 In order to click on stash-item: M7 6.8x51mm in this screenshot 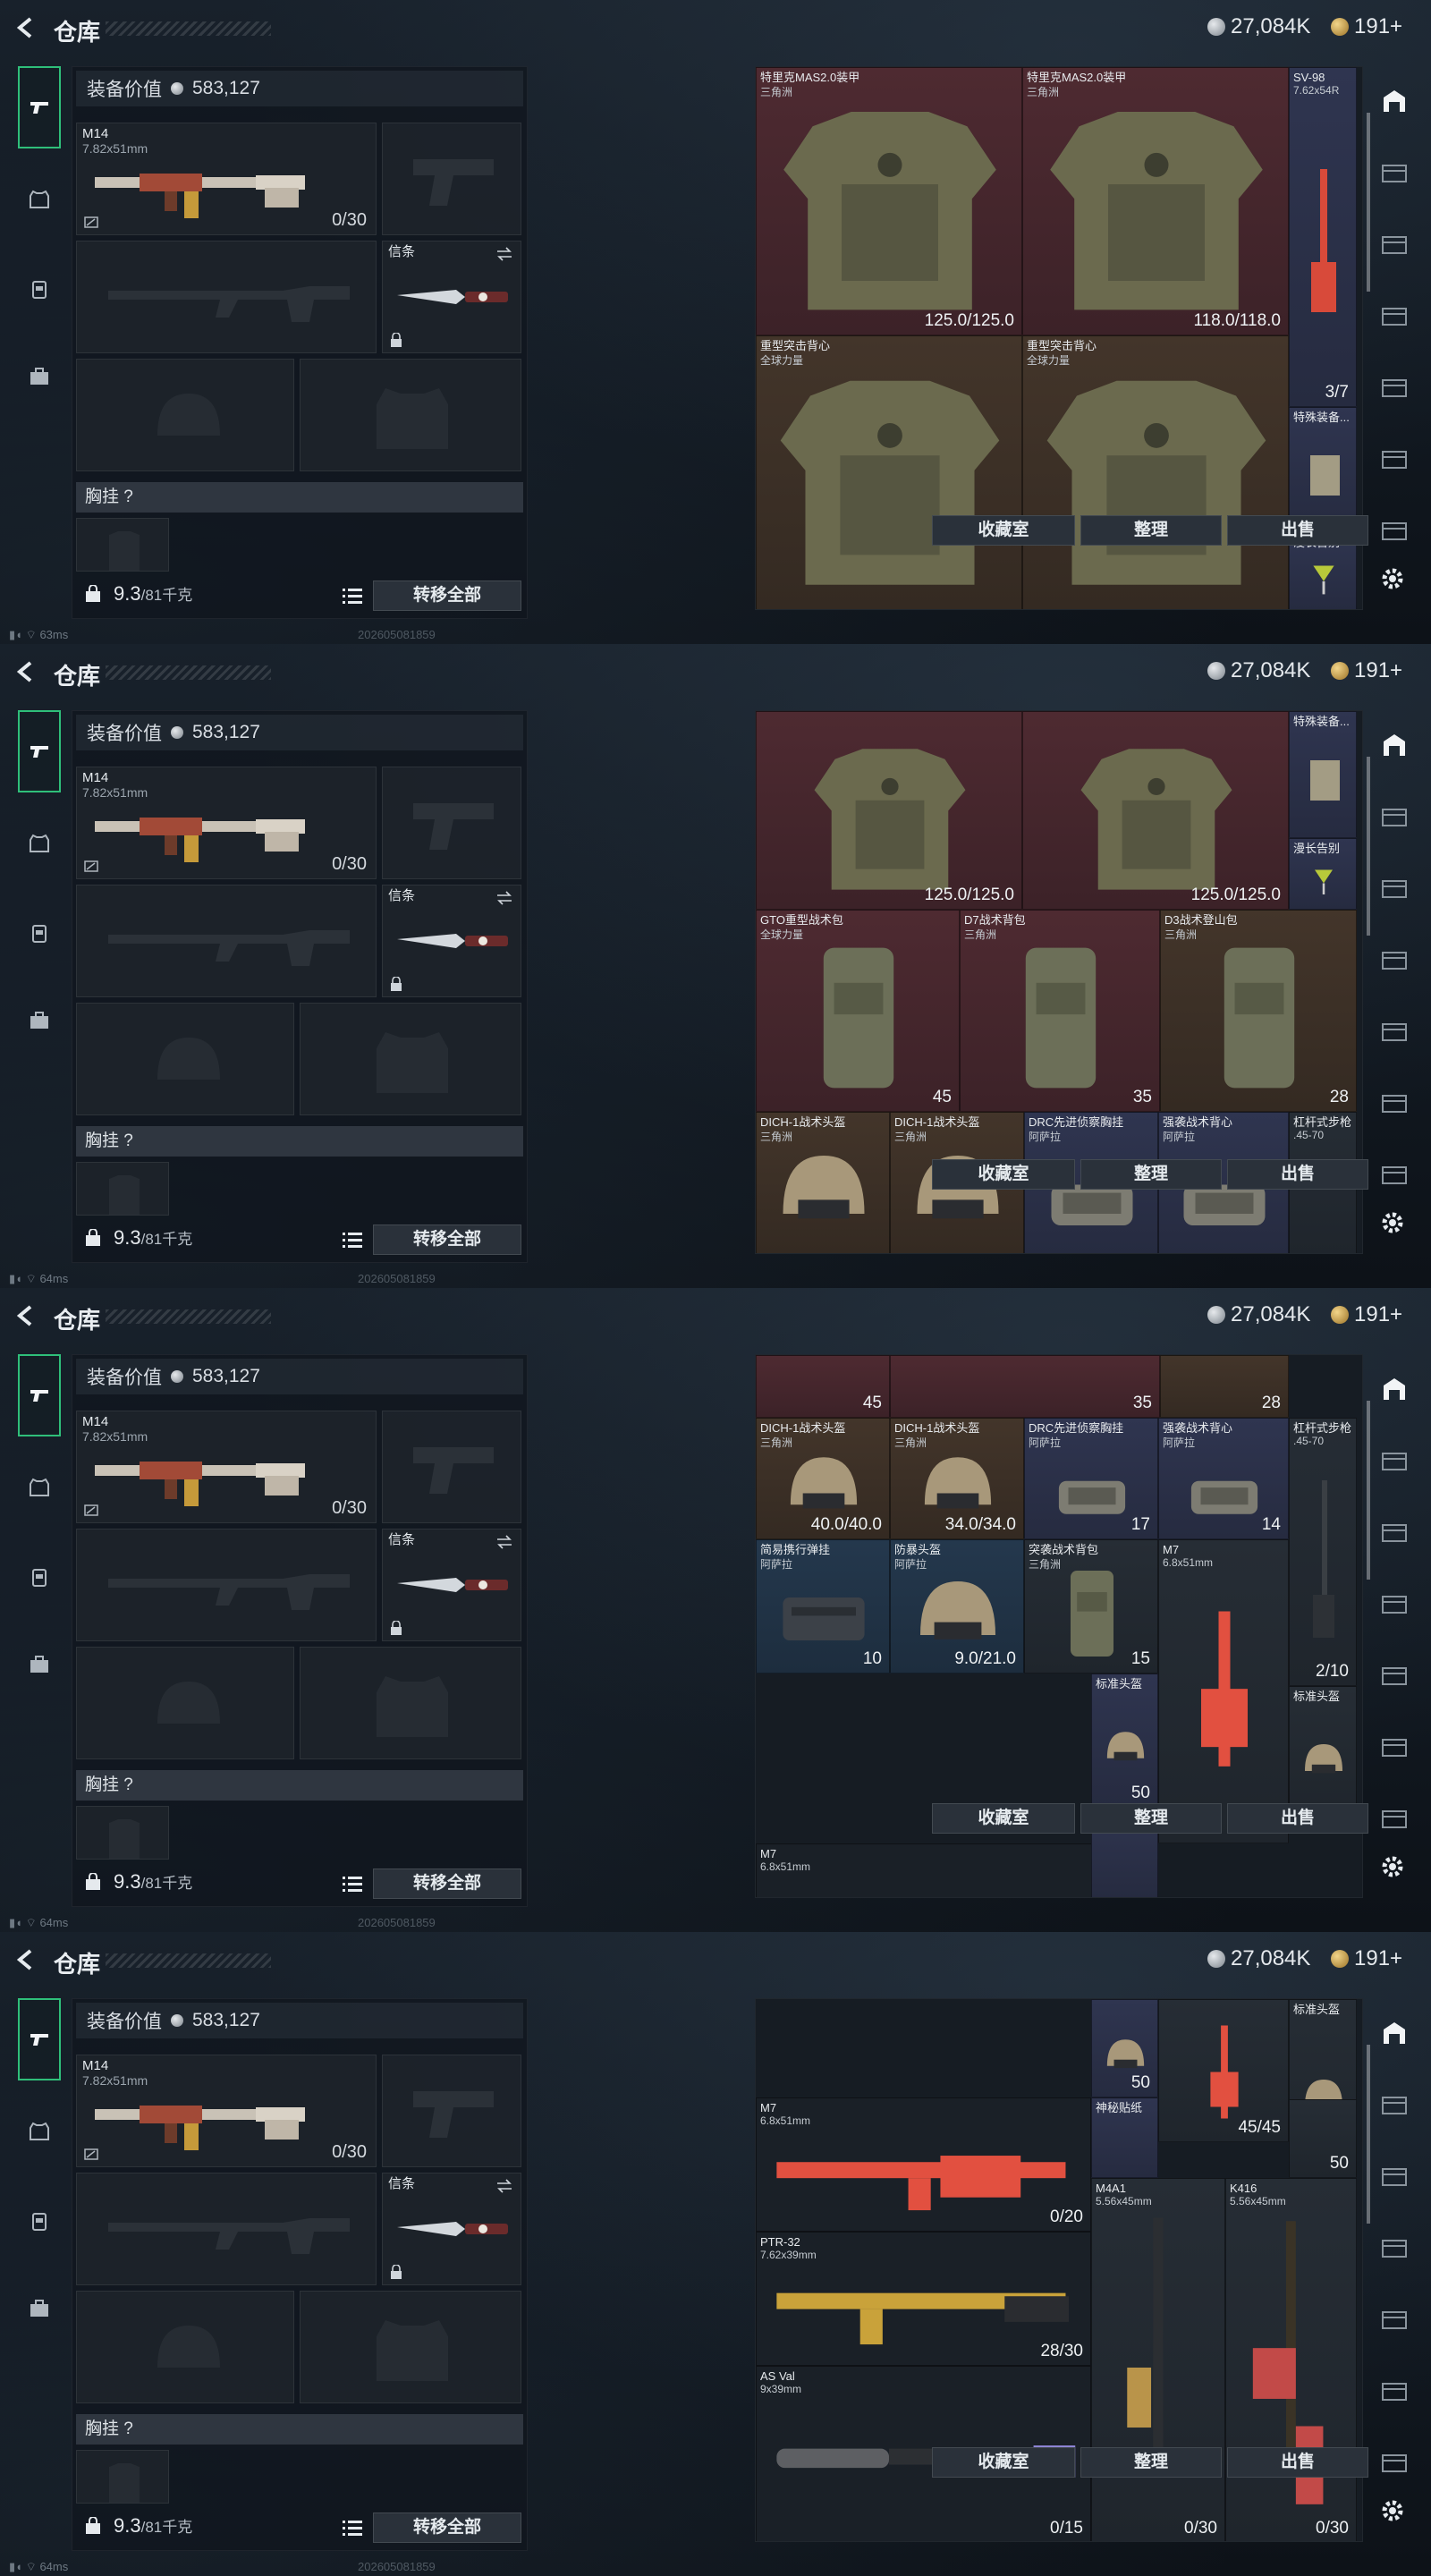, I will do `click(1224, 1691)`.